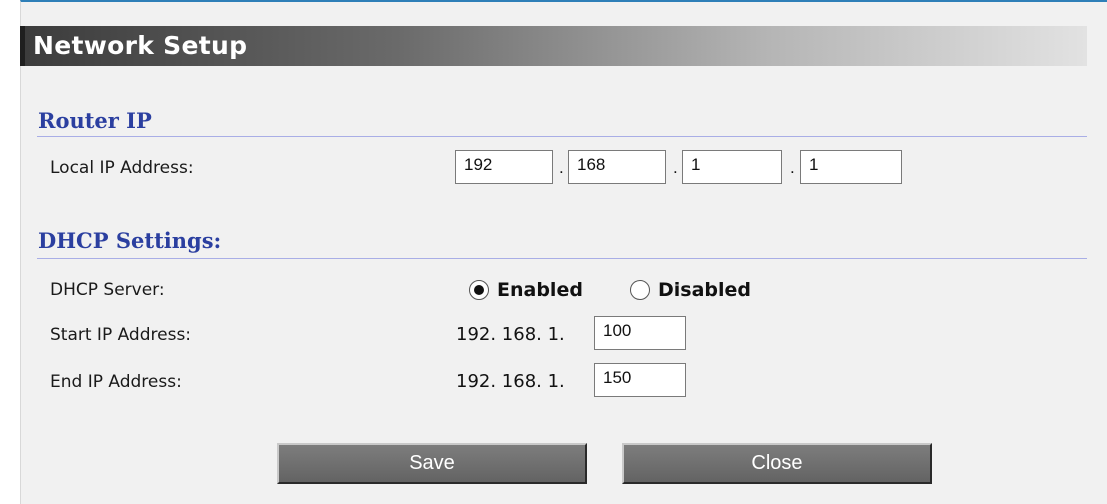 Image resolution: width=1107 pixels, height=504 pixels. I want to click on local-ip-octet-2: 168, so click(617, 167).